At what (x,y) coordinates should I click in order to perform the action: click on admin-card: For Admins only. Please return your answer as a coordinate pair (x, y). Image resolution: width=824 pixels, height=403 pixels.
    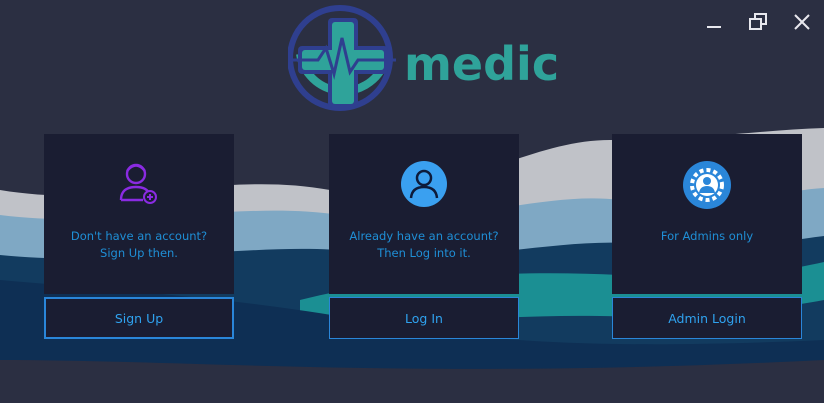
    Looking at the image, I should click on (707, 214).